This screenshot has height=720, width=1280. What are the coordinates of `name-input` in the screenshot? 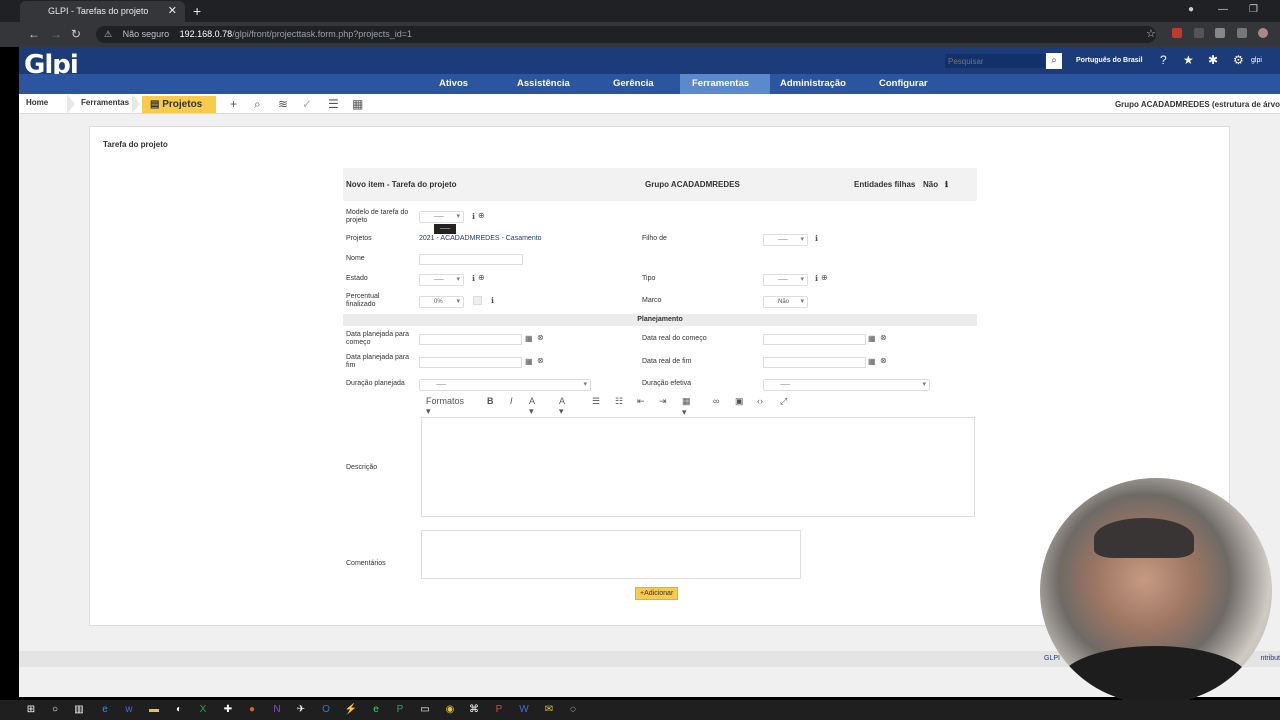 It's located at (471, 259).